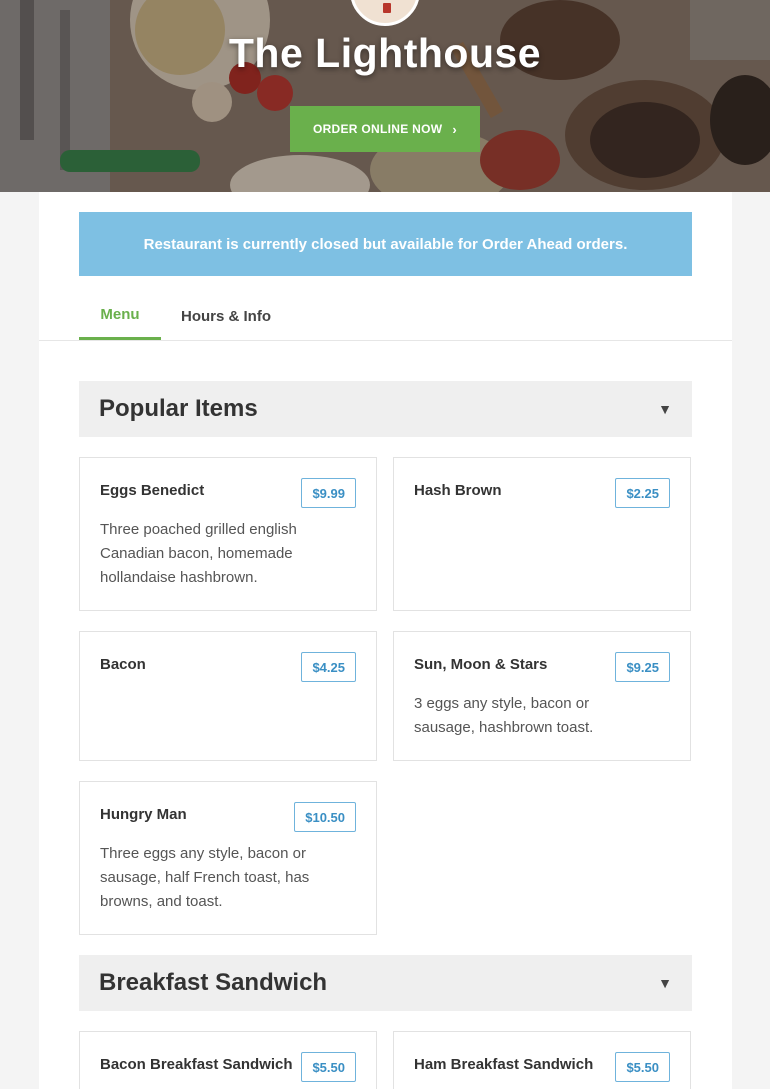  What do you see at coordinates (328, 493) in the screenshot?
I see `item-price: $9.99` at bounding box center [328, 493].